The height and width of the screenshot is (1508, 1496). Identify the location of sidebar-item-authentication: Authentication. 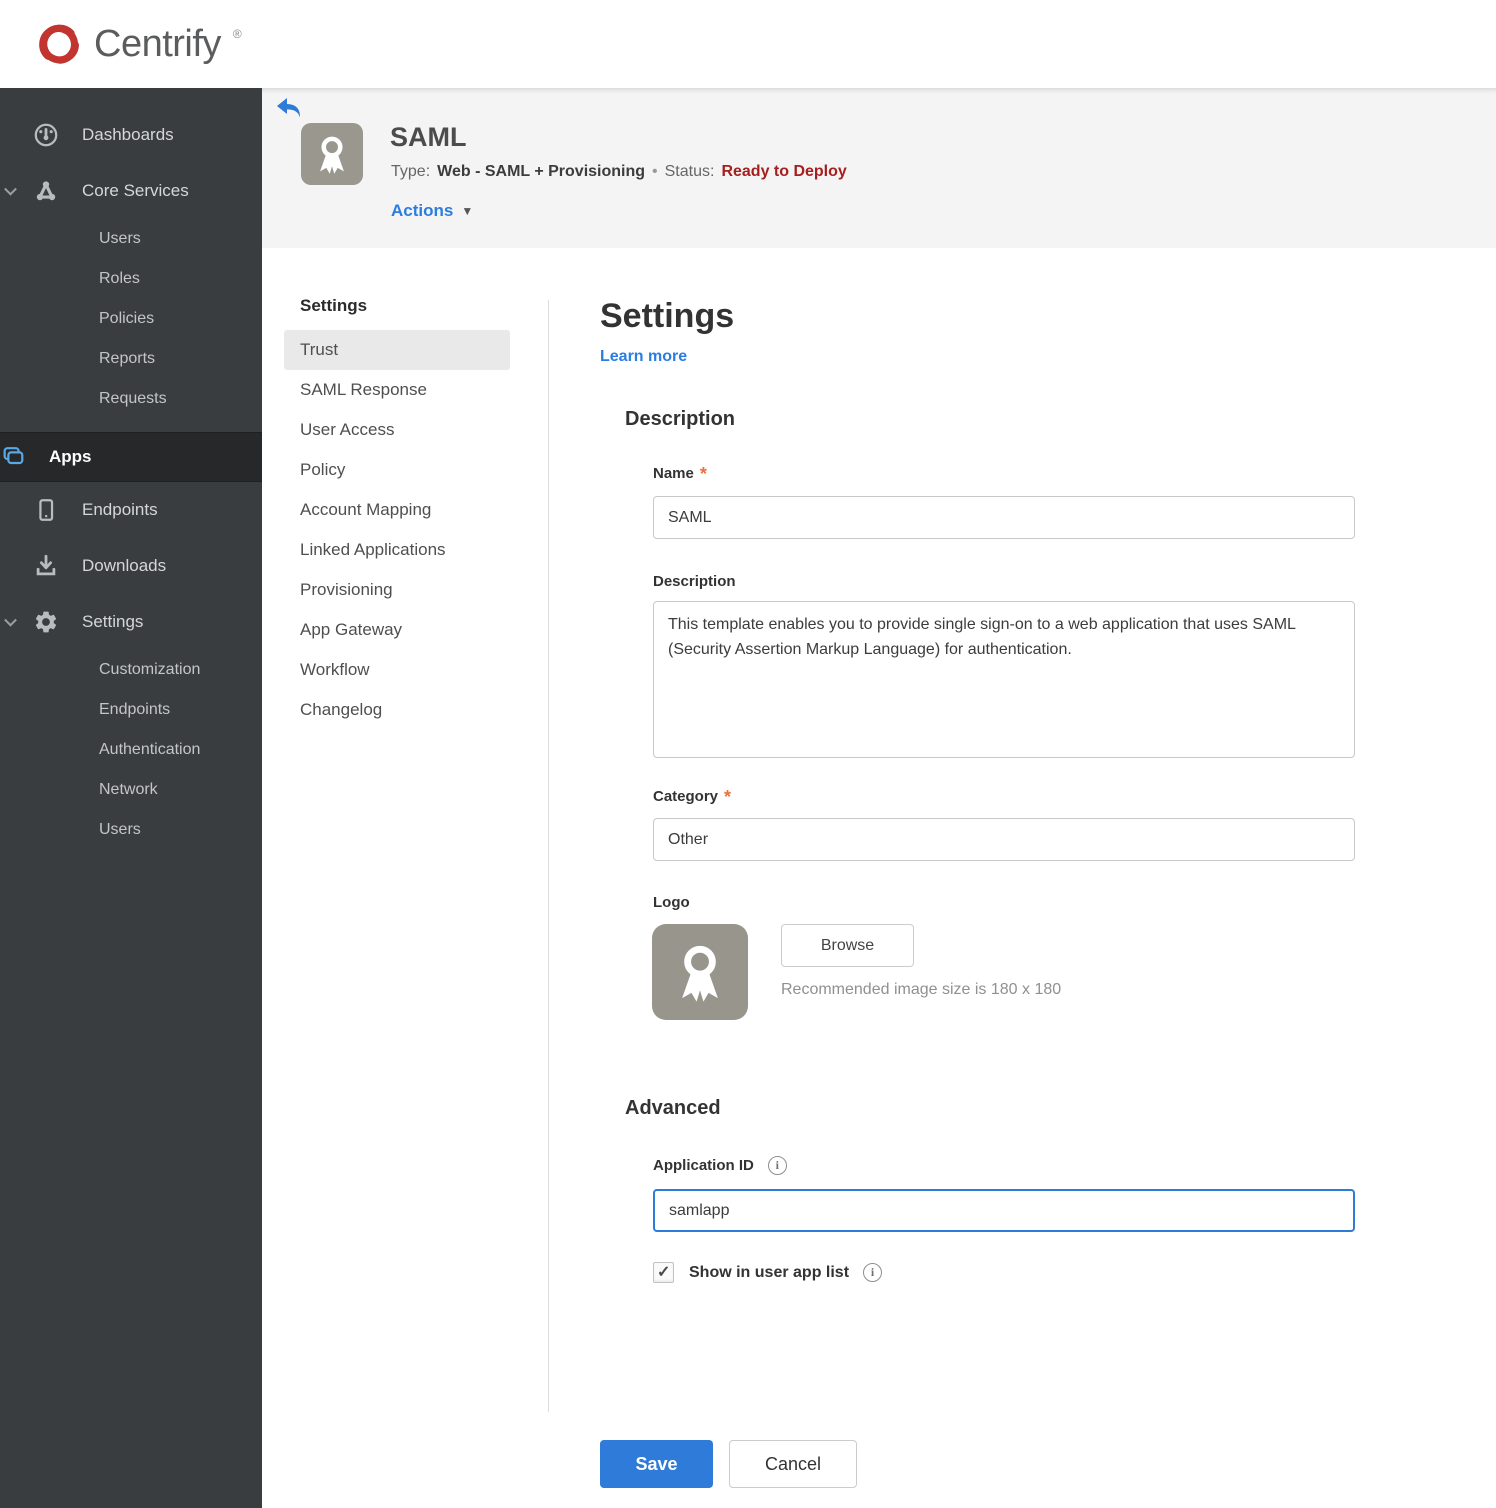
(131, 750).